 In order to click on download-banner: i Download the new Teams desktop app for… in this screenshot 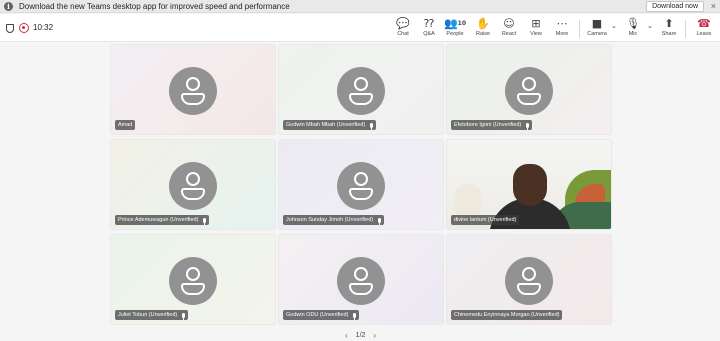, I will do `click(360, 6)`.